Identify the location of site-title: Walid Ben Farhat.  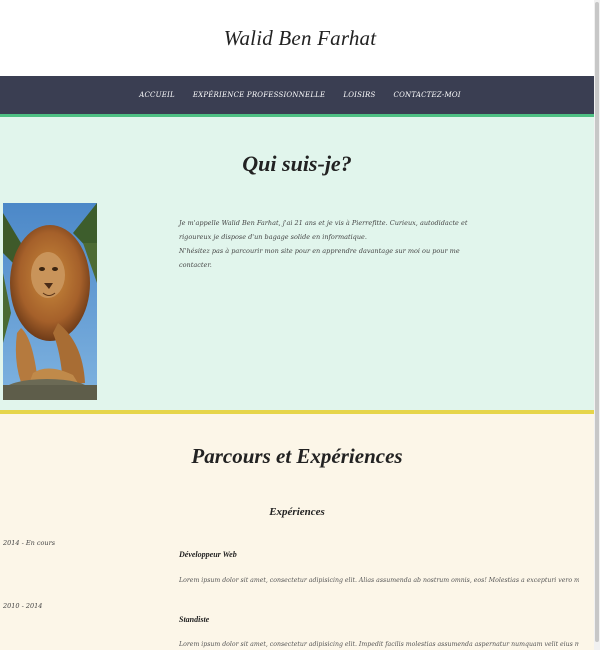
(300, 37).